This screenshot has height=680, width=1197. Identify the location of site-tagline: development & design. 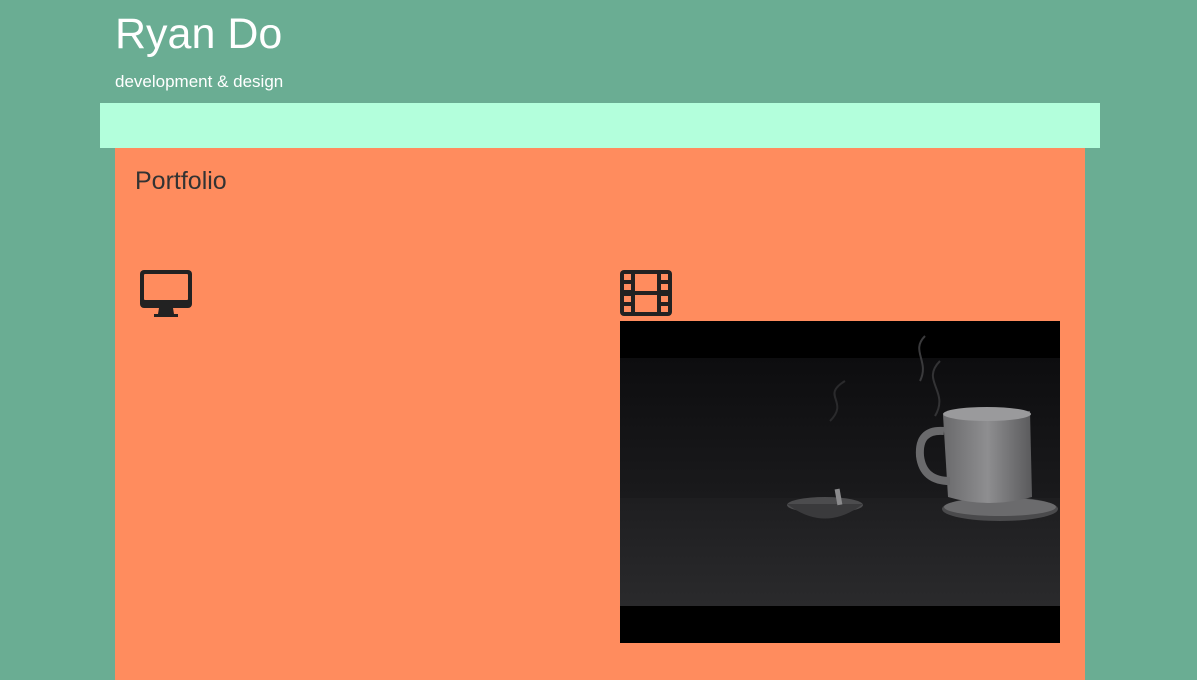
(199, 81).